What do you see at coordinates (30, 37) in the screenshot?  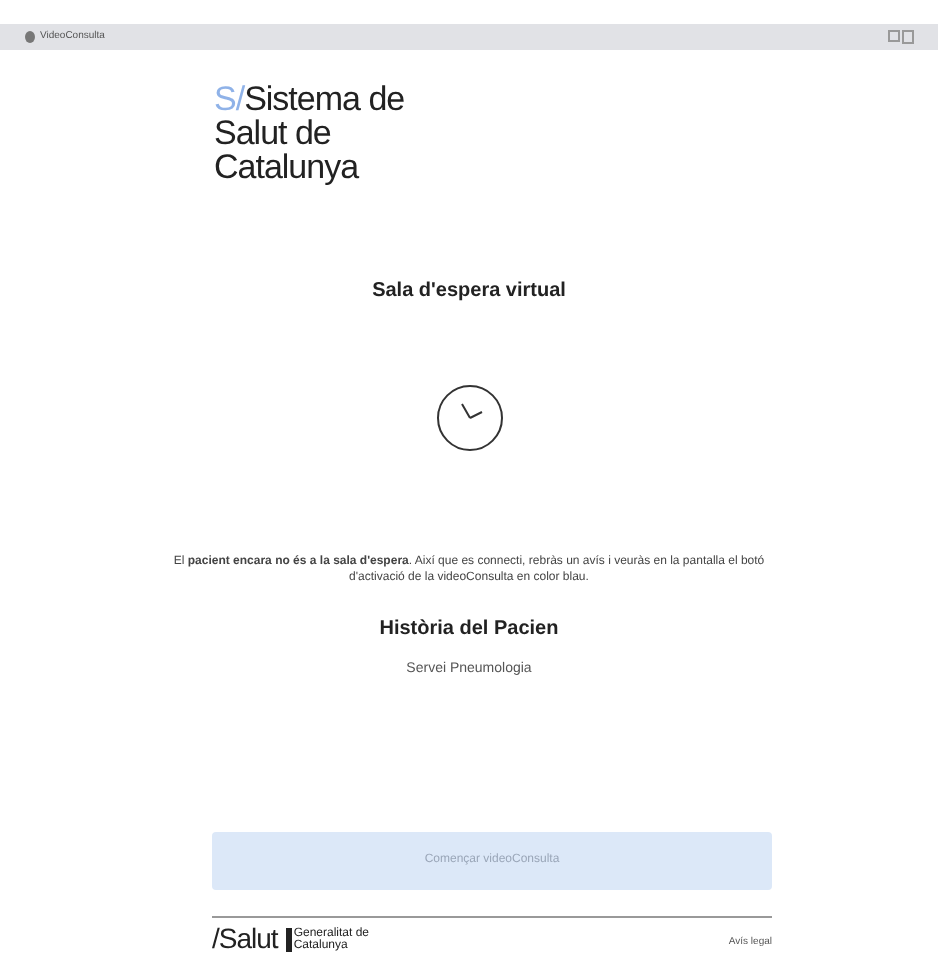 I see `app-icon` at bounding box center [30, 37].